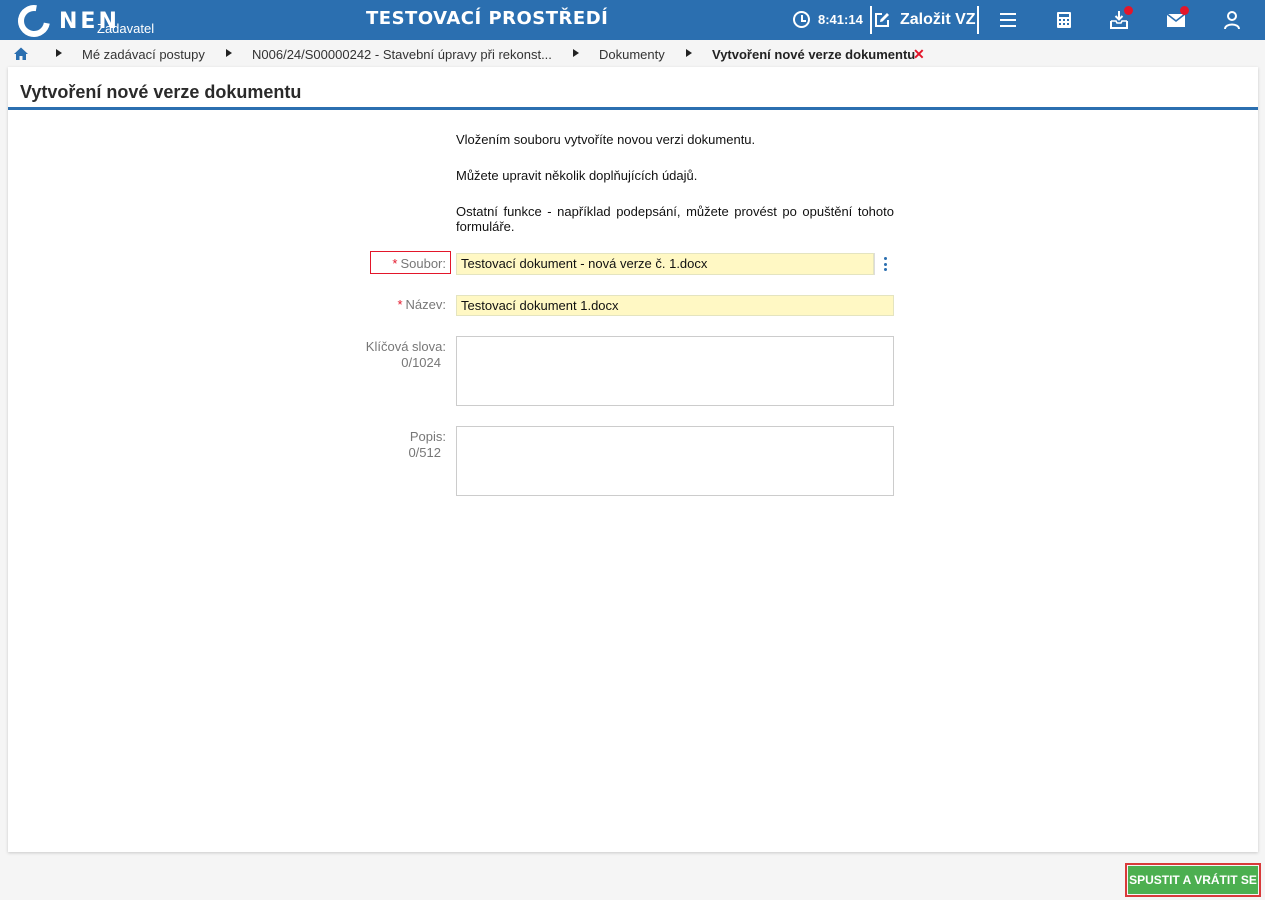  Describe the element at coordinates (425, 304) in the screenshot. I see `name-label-text: Název:` at that location.